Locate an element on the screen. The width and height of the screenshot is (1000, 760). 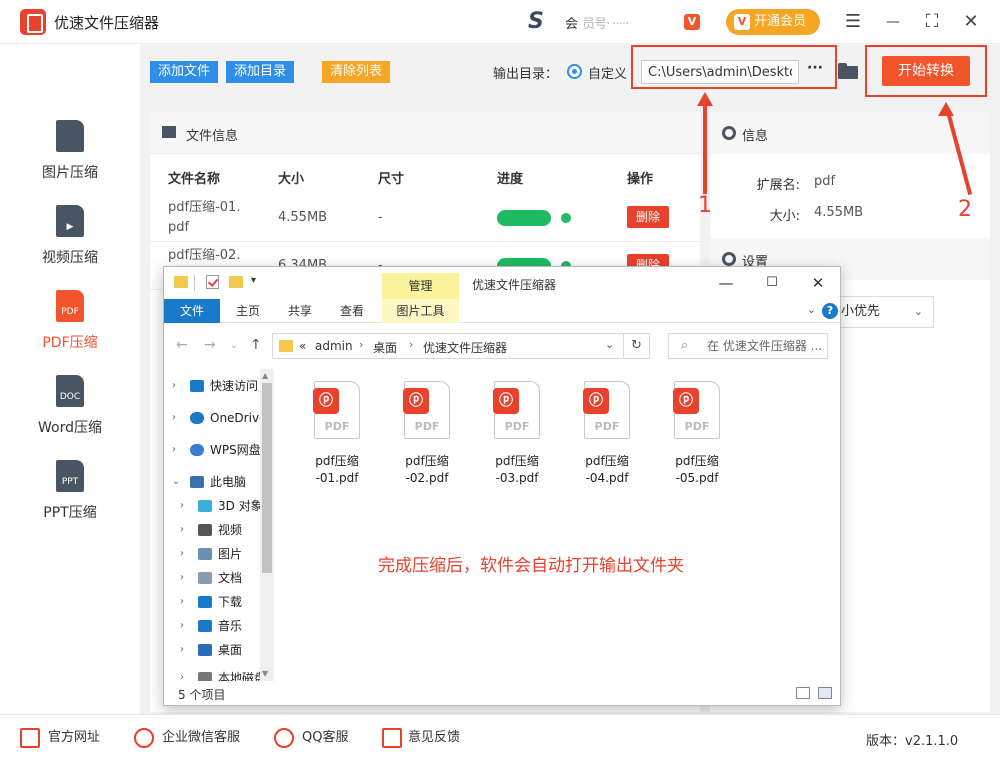
maximize-button: ⛶ is located at coordinates (932, 22).